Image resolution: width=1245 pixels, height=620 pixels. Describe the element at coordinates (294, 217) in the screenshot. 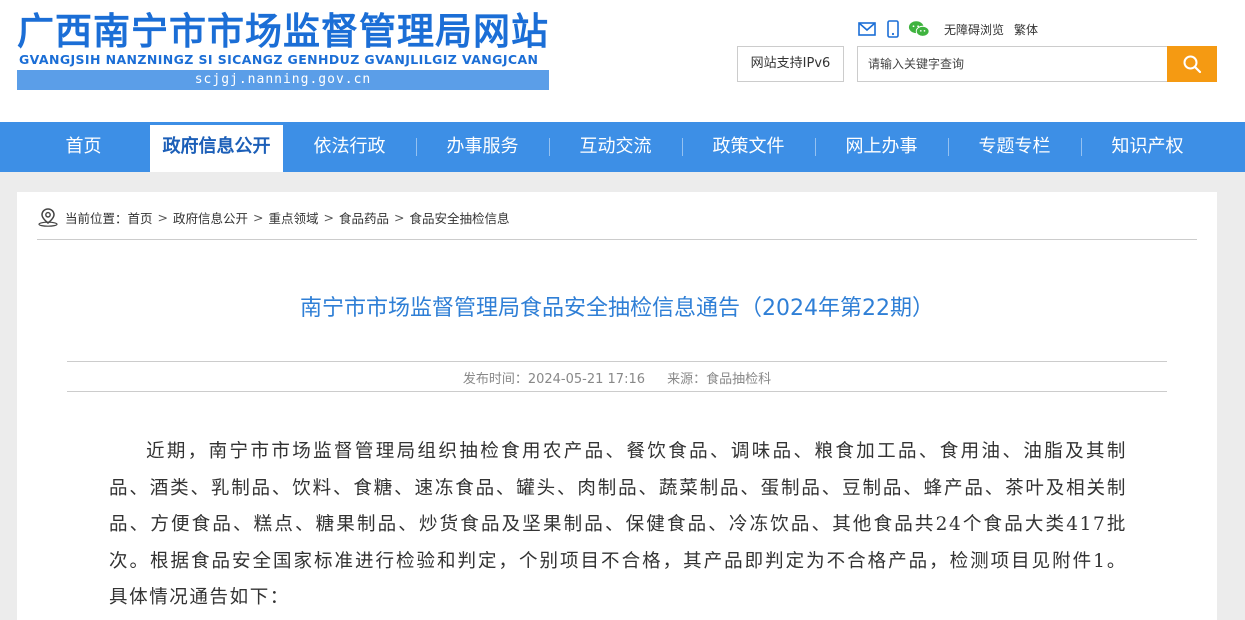

I see `breadcrumb-item: 重点领域` at that location.